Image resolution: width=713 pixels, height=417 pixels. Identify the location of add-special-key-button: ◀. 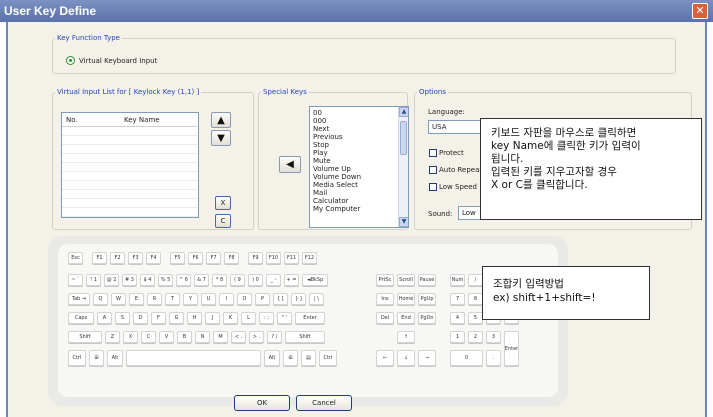
(290, 164).